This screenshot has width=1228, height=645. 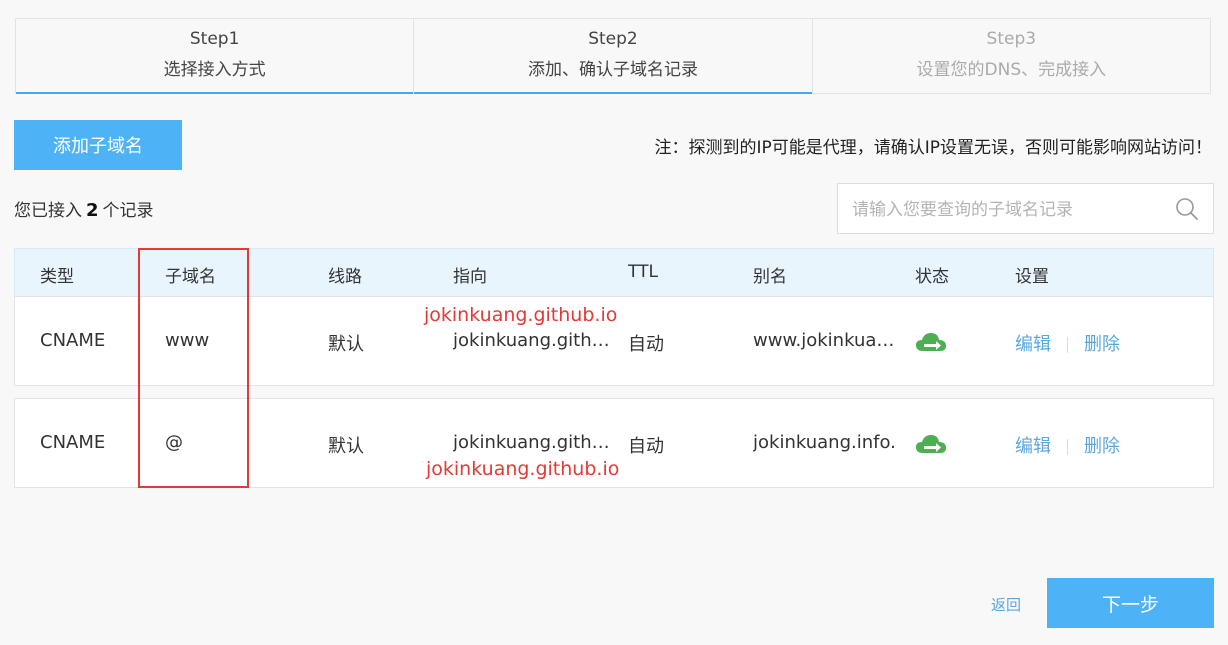 What do you see at coordinates (98, 145) in the screenshot?
I see `add-subdomain-button: 添加子域名` at bounding box center [98, 145].